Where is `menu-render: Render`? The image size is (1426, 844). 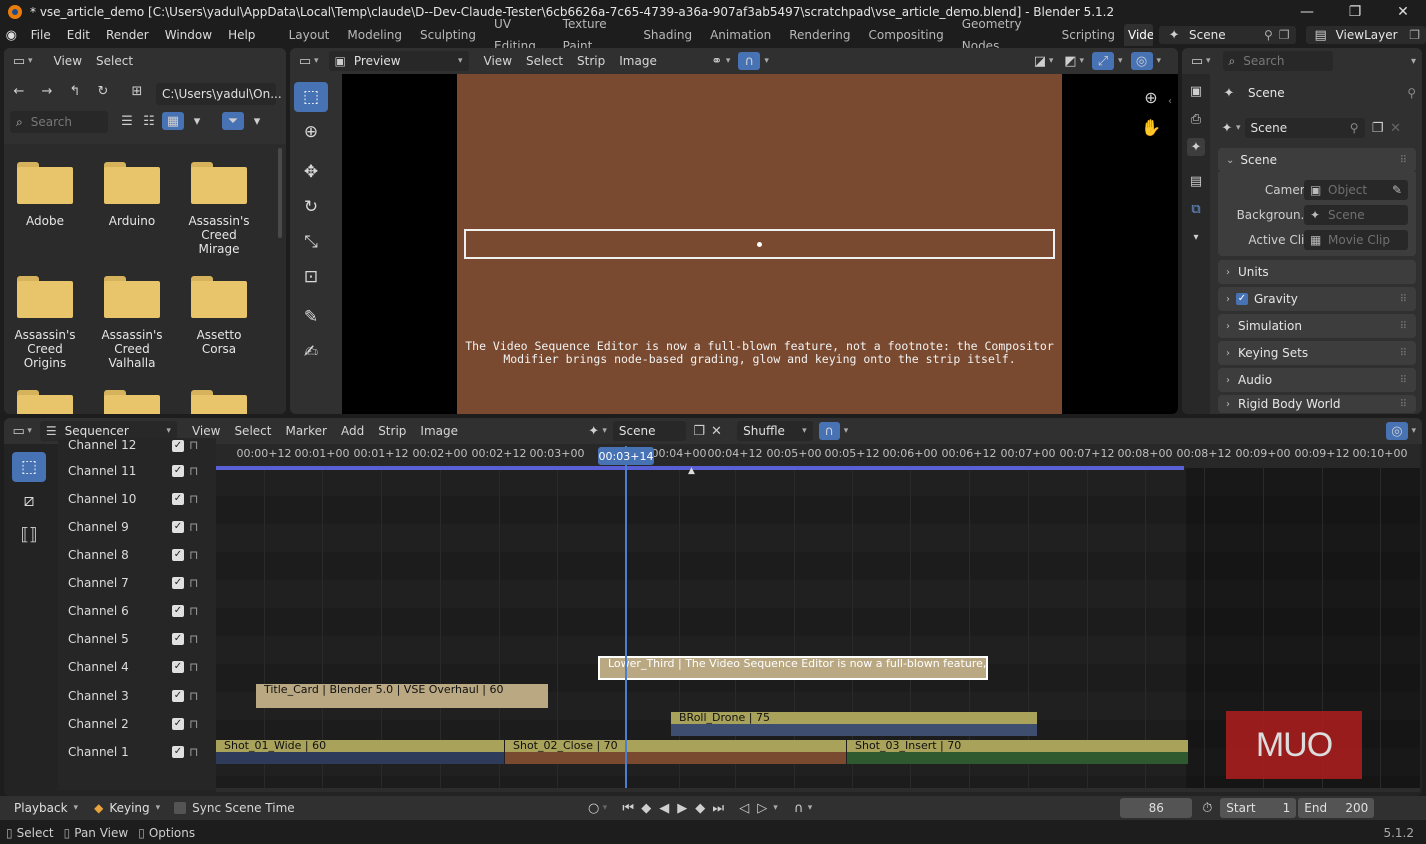
menu-render: Render is located at coordinates (127, 35).